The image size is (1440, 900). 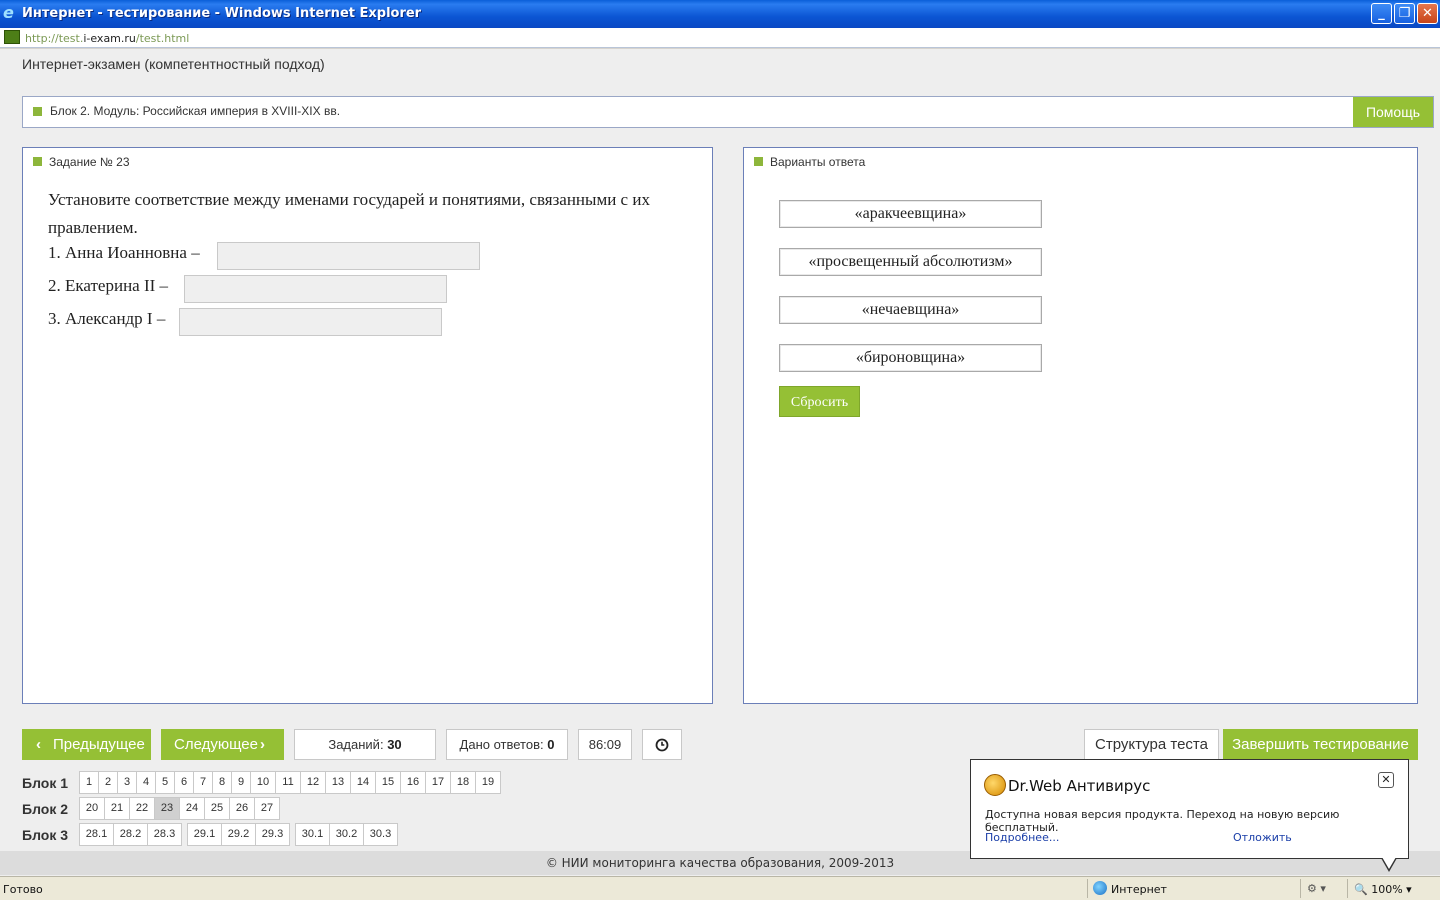 What do you see at coordinates (89, 782) in the screenshot?
I see `task-link-1: 1` at bounding box center [89, 782].